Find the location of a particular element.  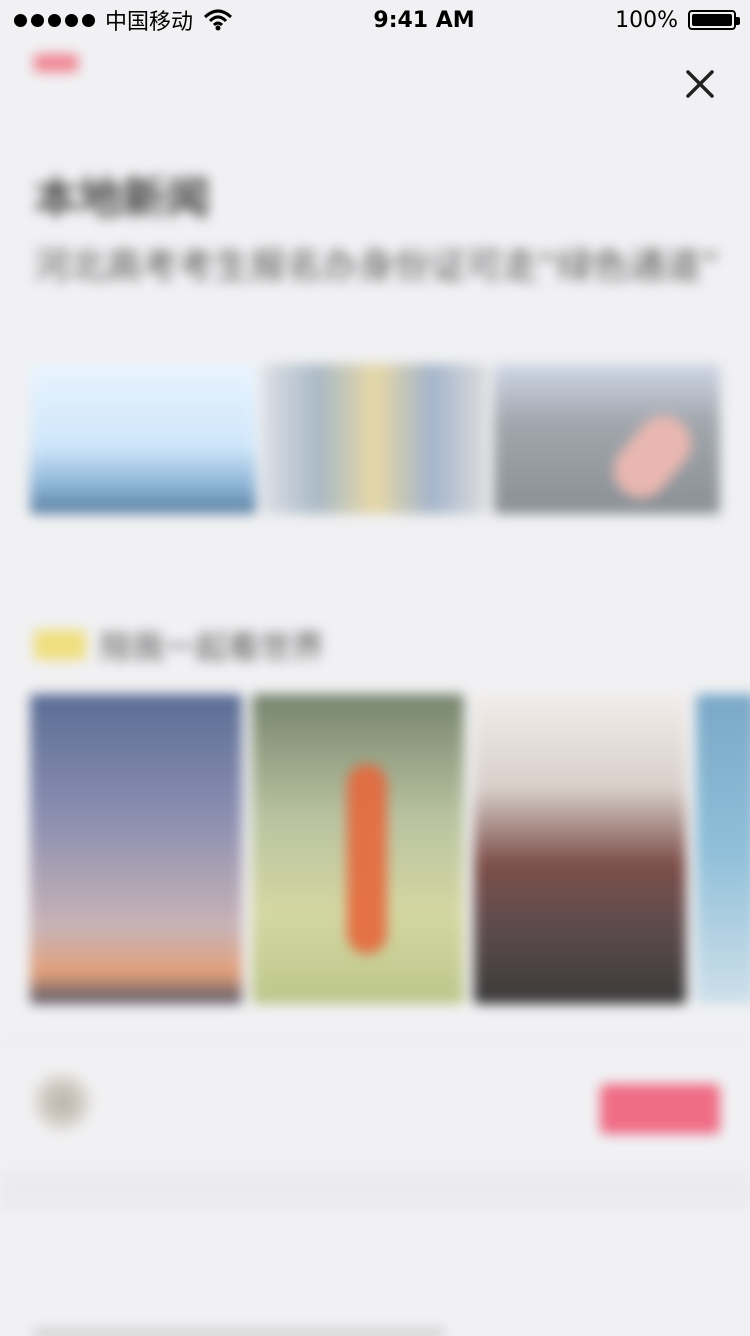

top-meta-row is located at coordinates (64, 63).